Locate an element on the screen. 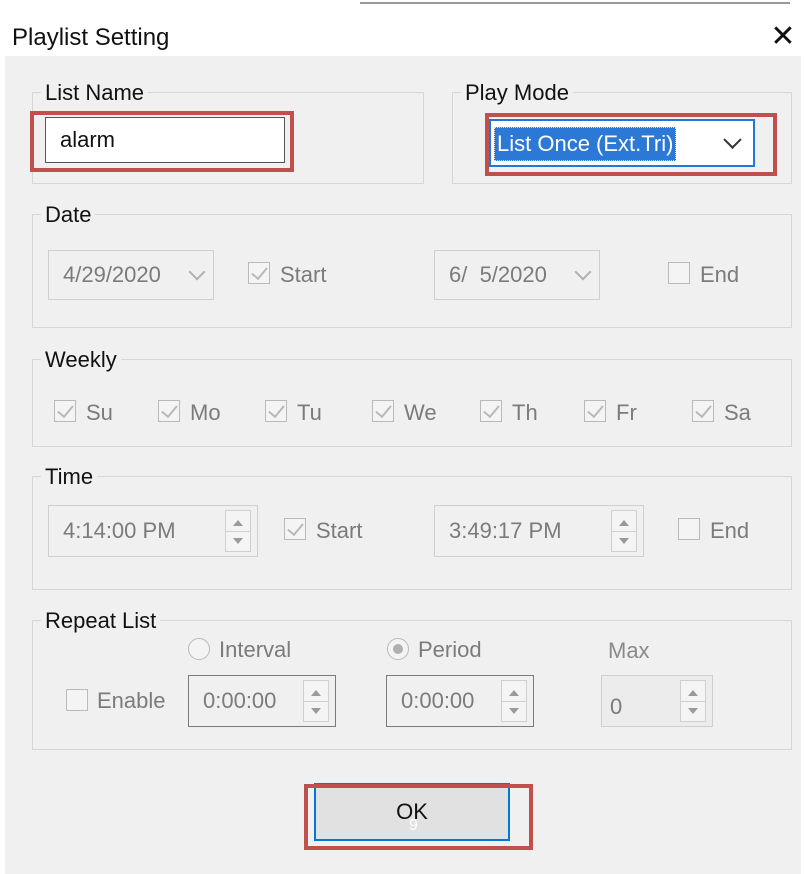  day-we-checkbox is located at coordinates (383, 411).